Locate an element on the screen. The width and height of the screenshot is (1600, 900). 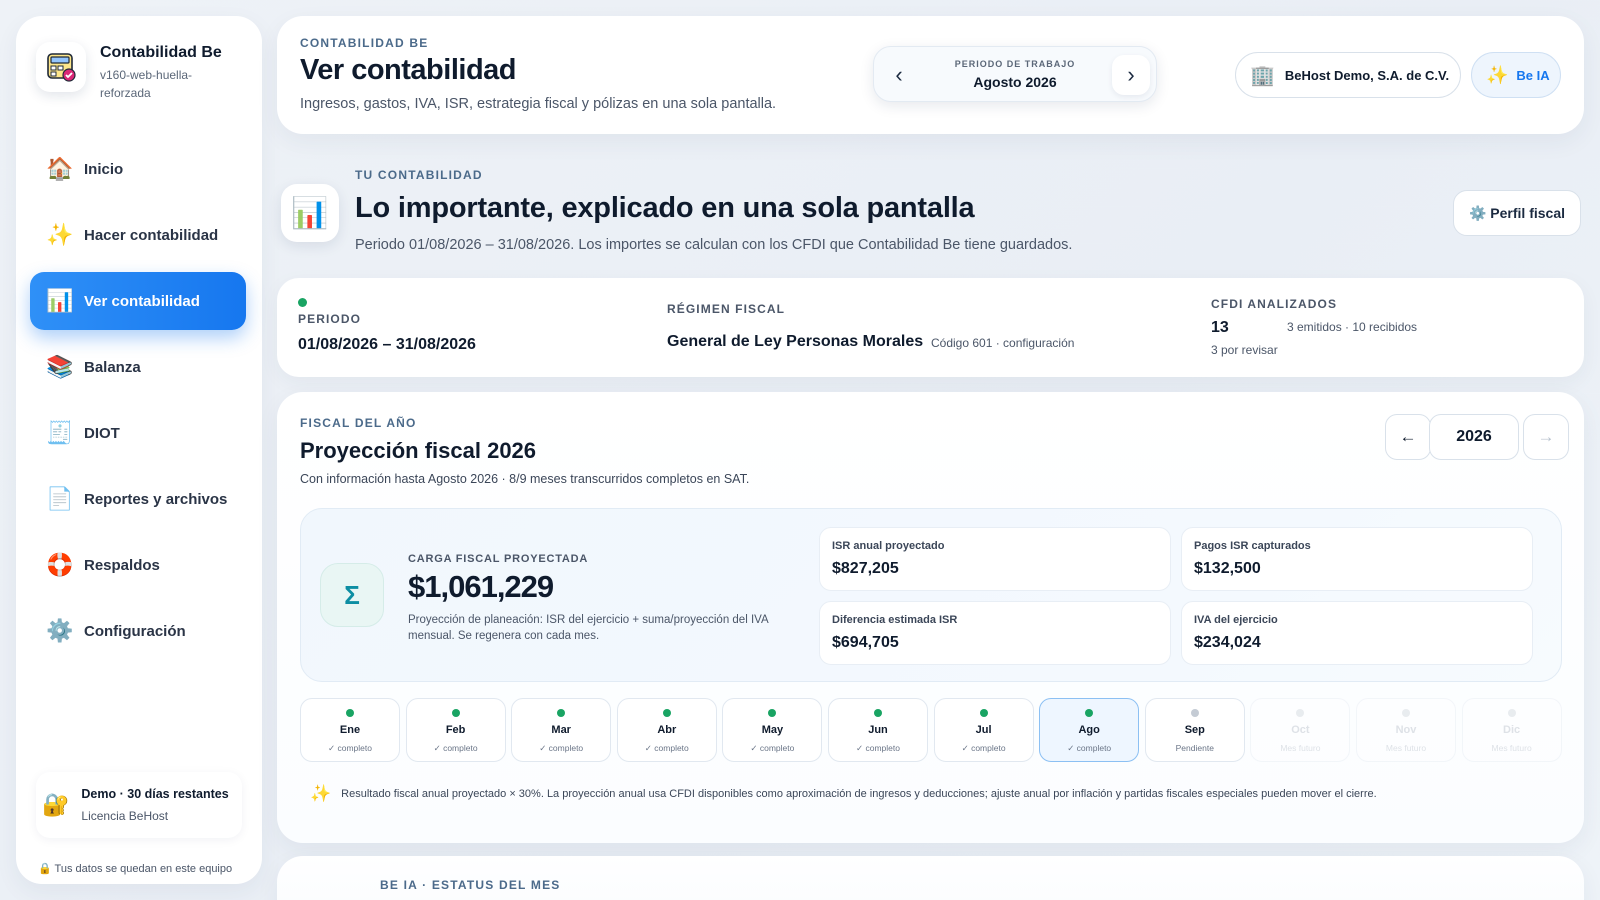
month-name: Sep is located at coordinates (1194, 730).